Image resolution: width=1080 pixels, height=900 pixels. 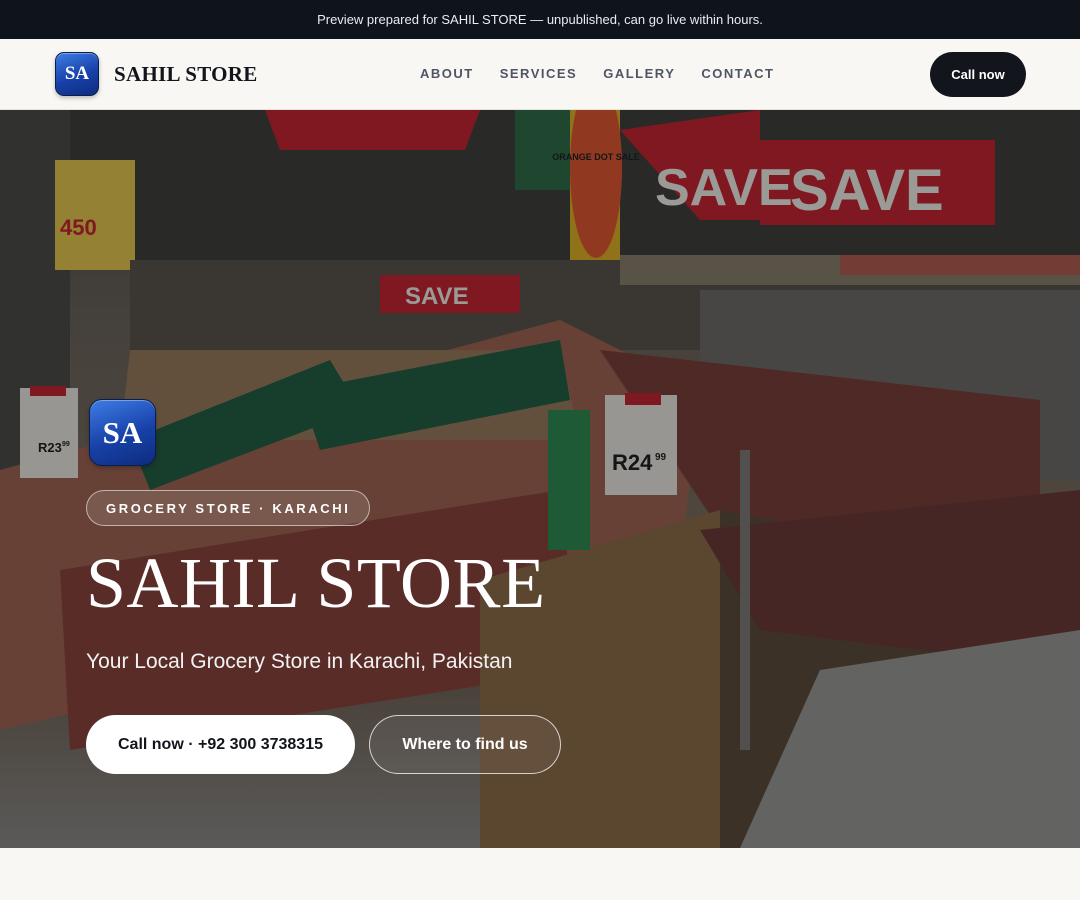 I want to click on hero-logo-initials: SA, so click(x=122, y=432).